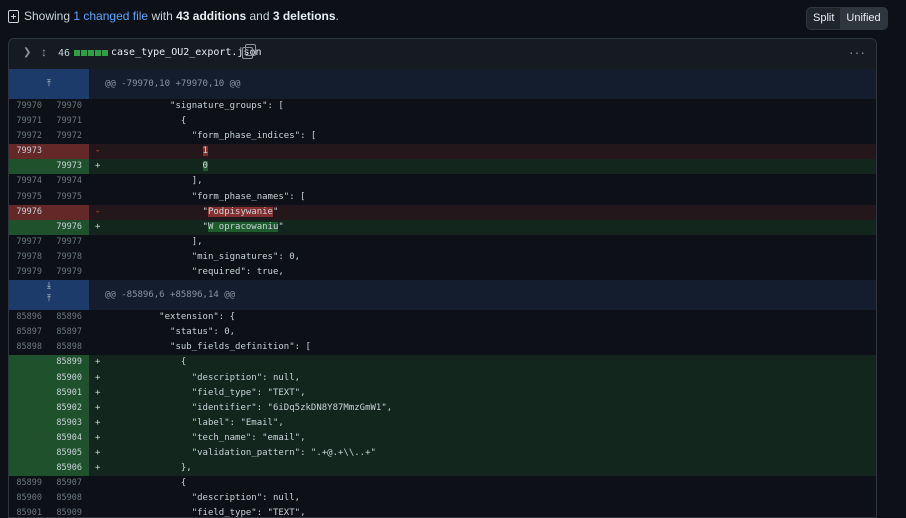 The width and height of the screenshot is (906, 518). Describe the element at coordinates (156, 151) in the screenshot. I see `code-text: 1` at that location.